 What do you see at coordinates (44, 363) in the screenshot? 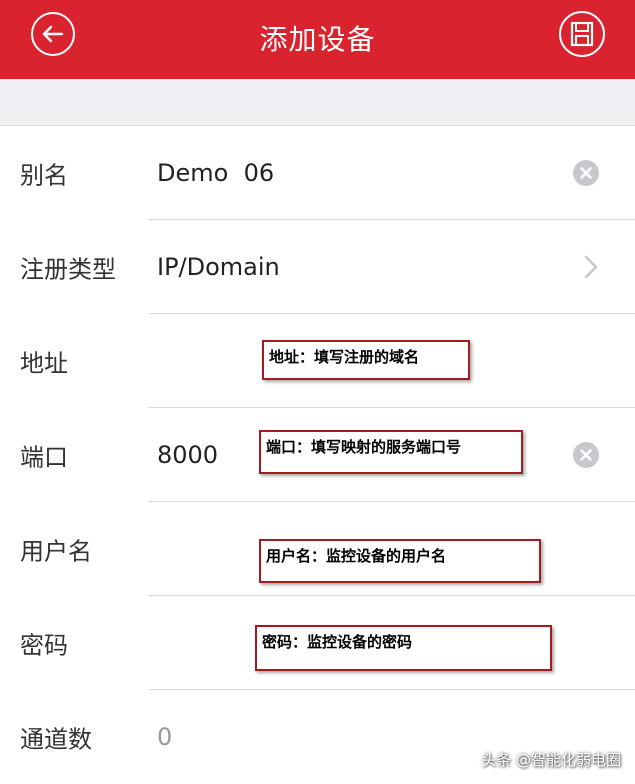
I see `address-label: 地址` at bounding box center [44, 363].